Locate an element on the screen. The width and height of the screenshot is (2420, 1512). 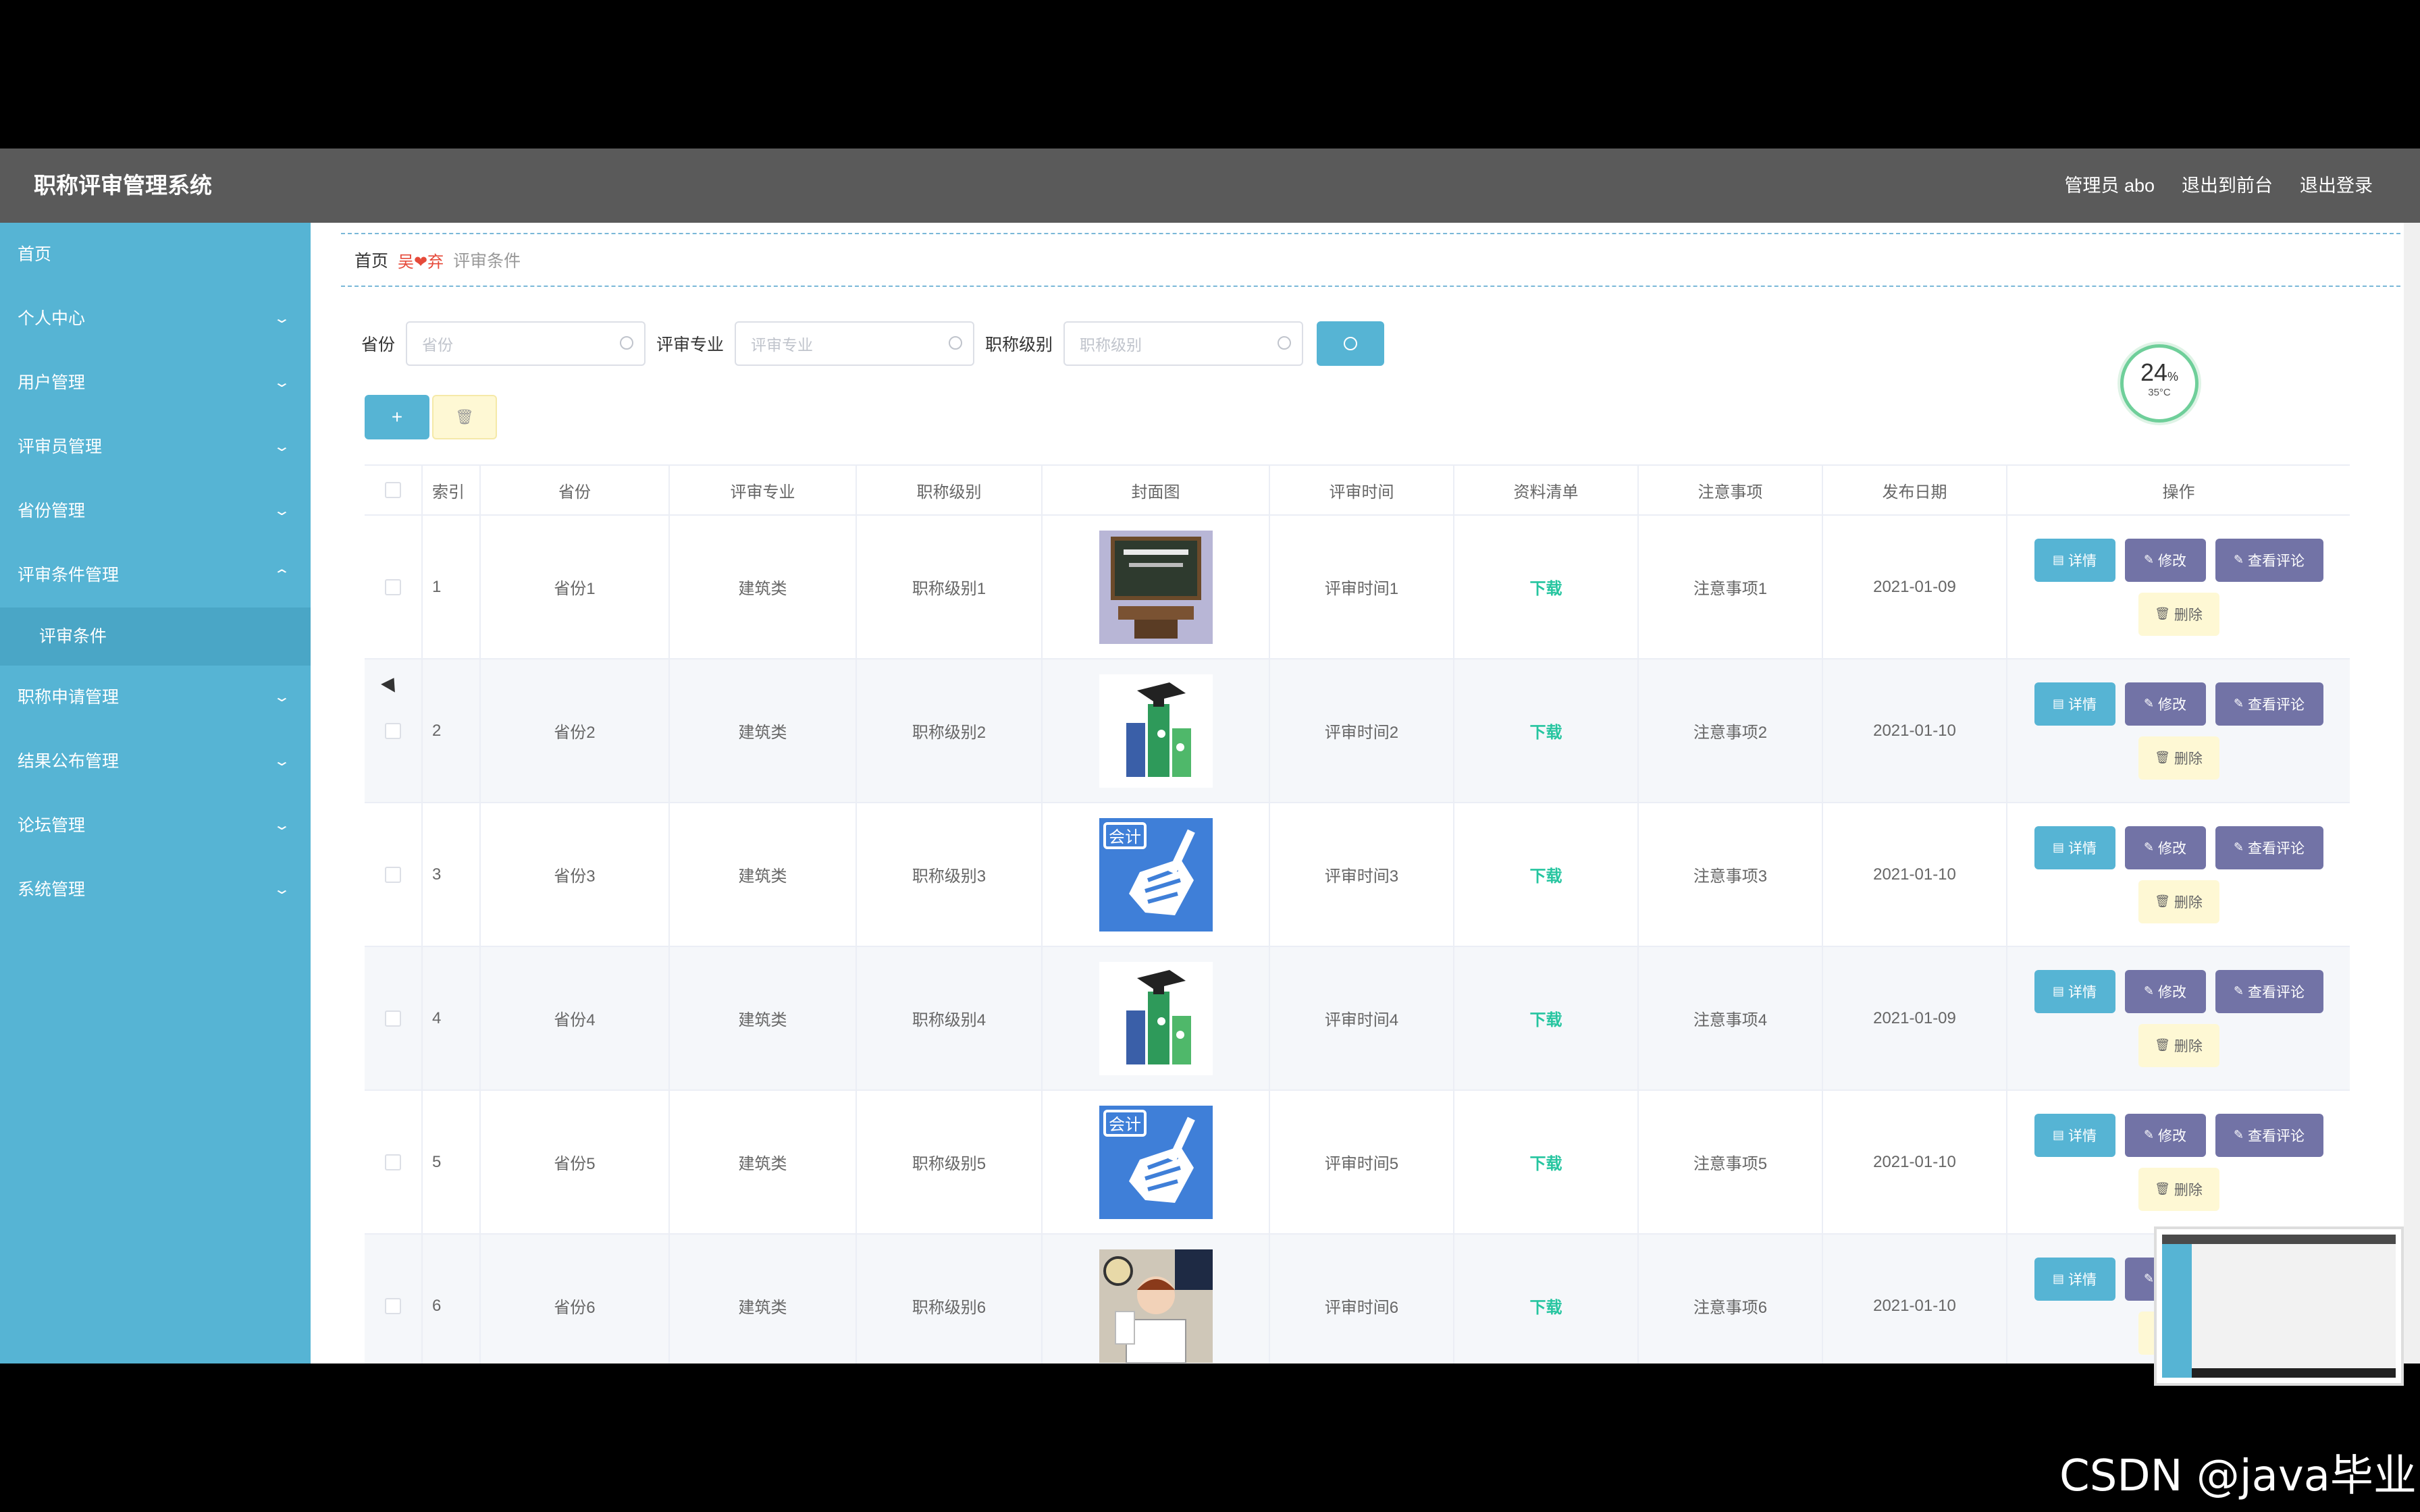
sidebar-item-user-management: 用户管理 ⌄ is located at coordinates (155, 383).